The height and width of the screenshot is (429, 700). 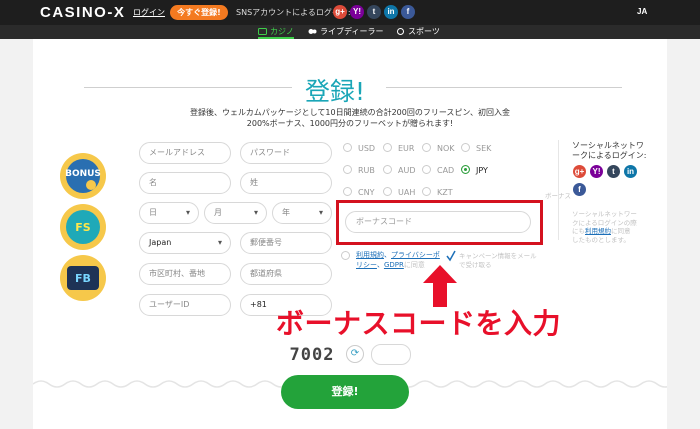 What do you see at coordinates (185, 305) in the screenshot?
I see `user-id-field: ユーザーID` at bounding box center [185, 305].